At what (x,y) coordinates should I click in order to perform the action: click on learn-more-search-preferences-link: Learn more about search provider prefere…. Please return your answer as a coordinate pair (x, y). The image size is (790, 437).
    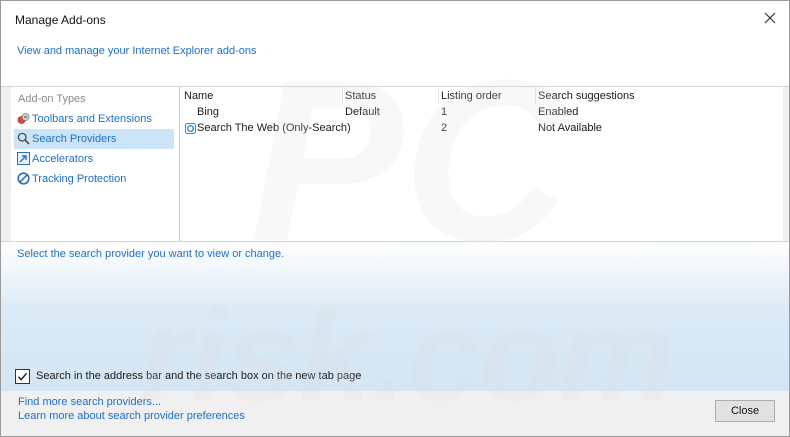
    Looking at the image, I should click on (131, 416).